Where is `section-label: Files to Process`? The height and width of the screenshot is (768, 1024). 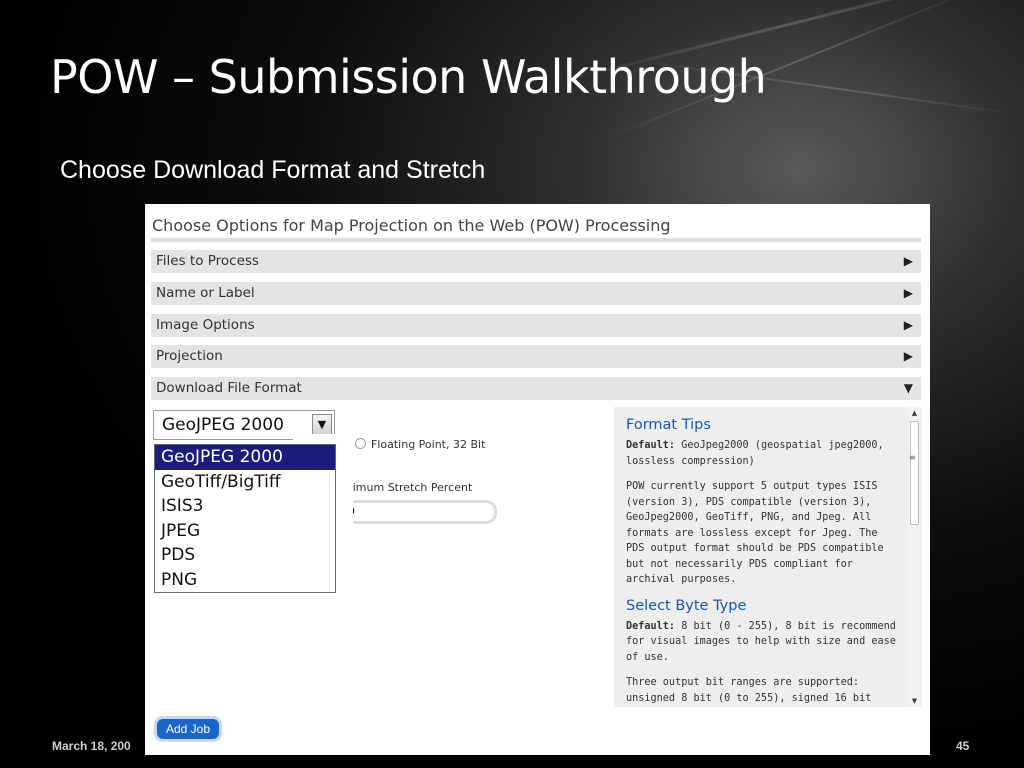
section-label: Files to Process is located at coordinates (207, 261).